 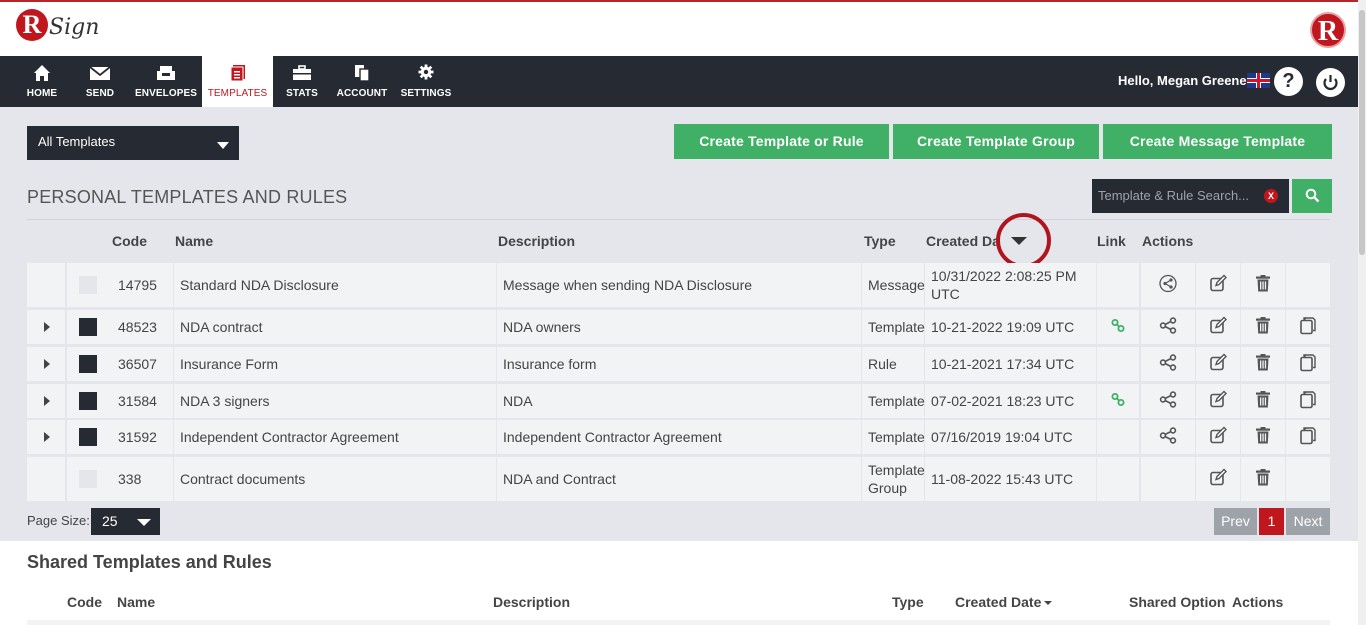 What do you see at coordinates (100, 81) in the screenshot?
I see `nav-send: SEND` at bounding box center [100, 81].